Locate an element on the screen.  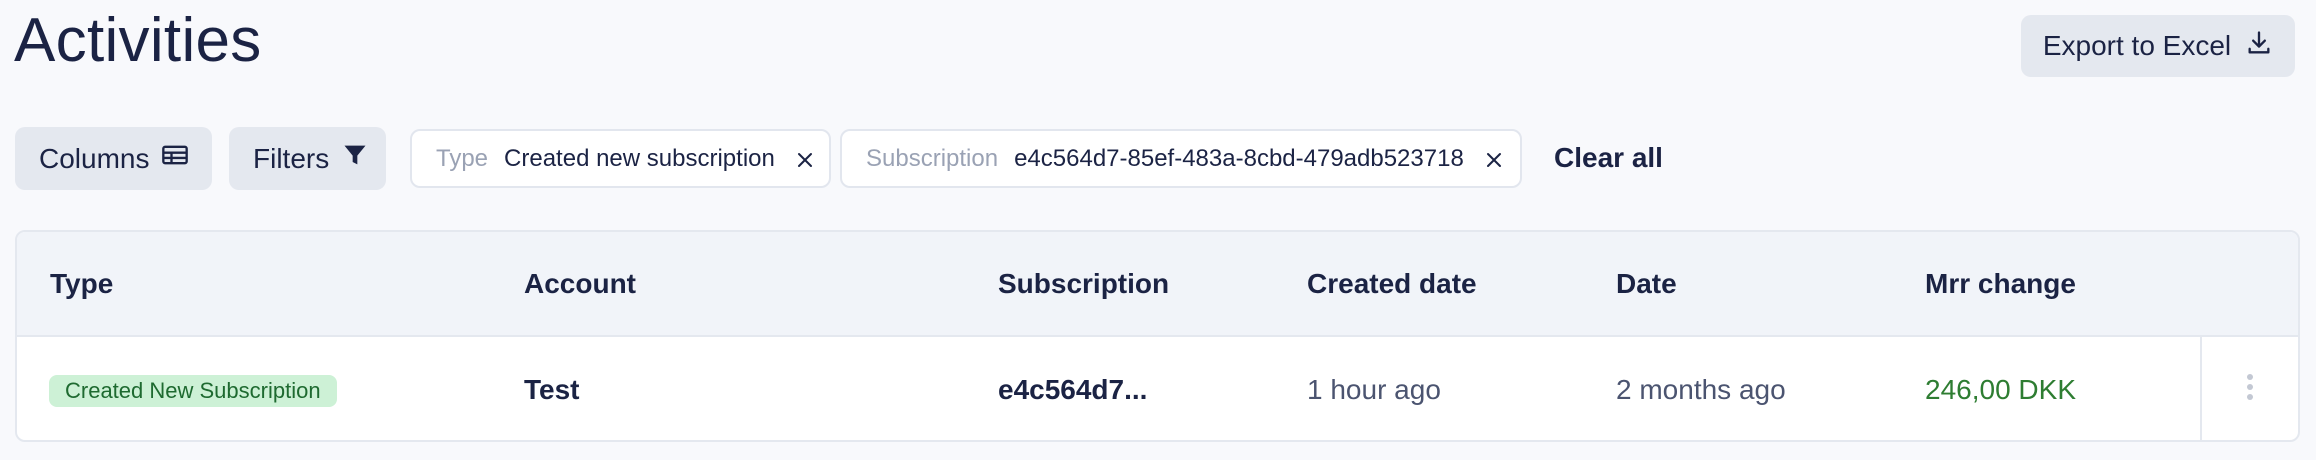
date-cell: 2 months ago is located at coordinates (1701, 389).